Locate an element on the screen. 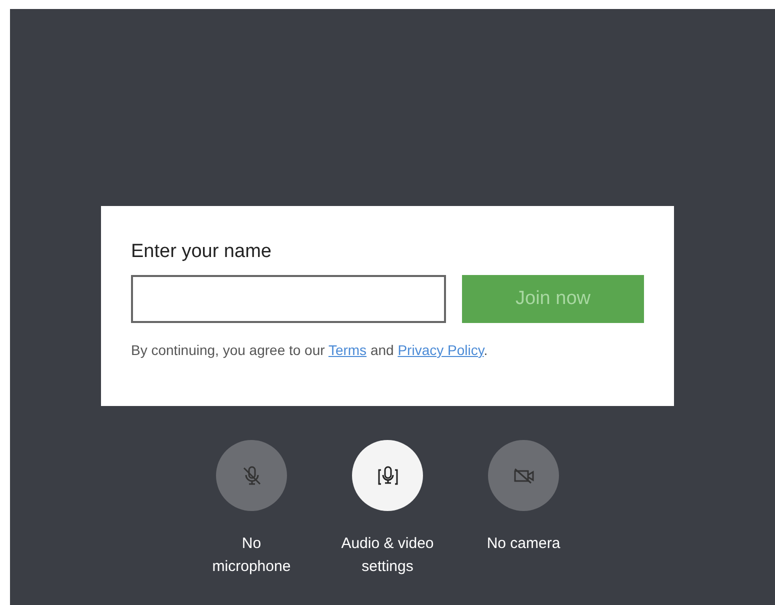  consent-text: By continuing, you agree to our Terms and Privacy Policy. is located at coordinates (310, 350).